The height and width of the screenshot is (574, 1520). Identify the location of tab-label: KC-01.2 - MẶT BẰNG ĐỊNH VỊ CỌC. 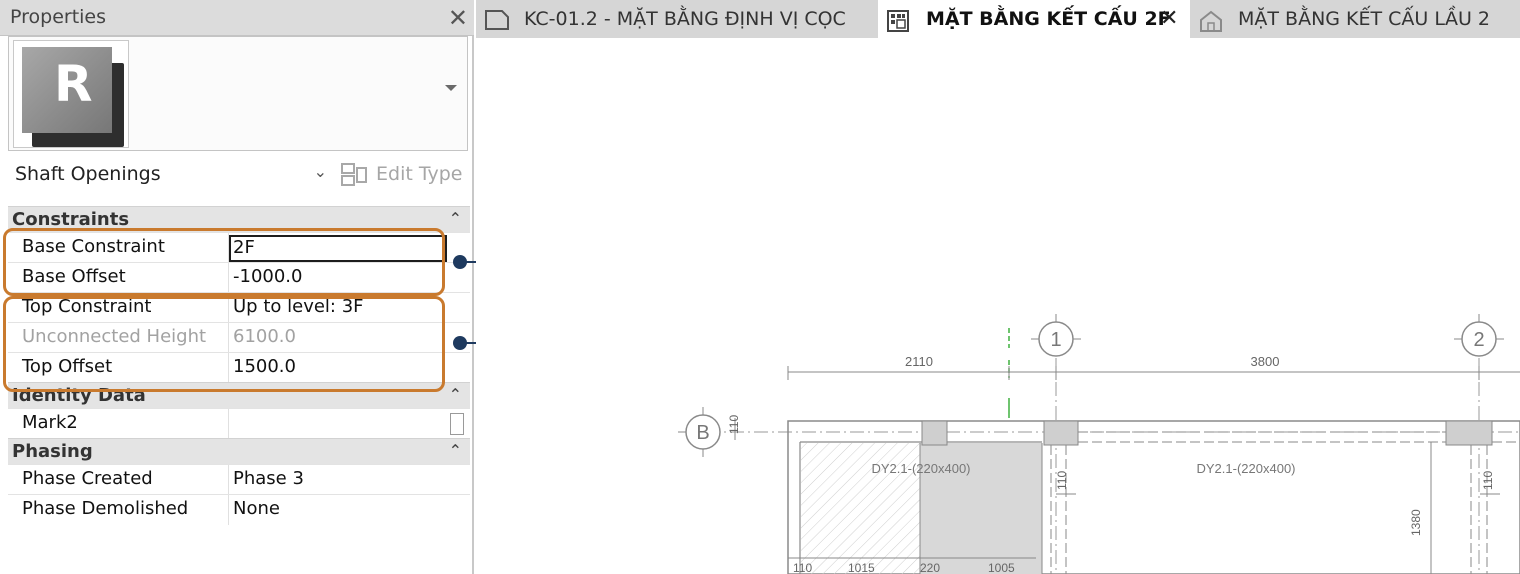
(685, 19).